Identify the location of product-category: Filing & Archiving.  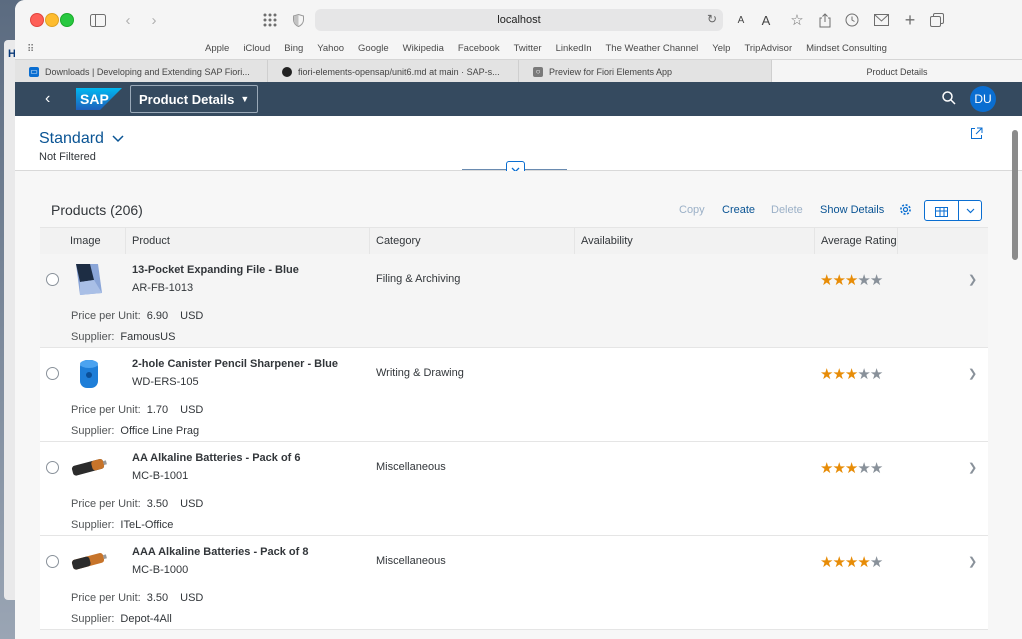
(418, 279).